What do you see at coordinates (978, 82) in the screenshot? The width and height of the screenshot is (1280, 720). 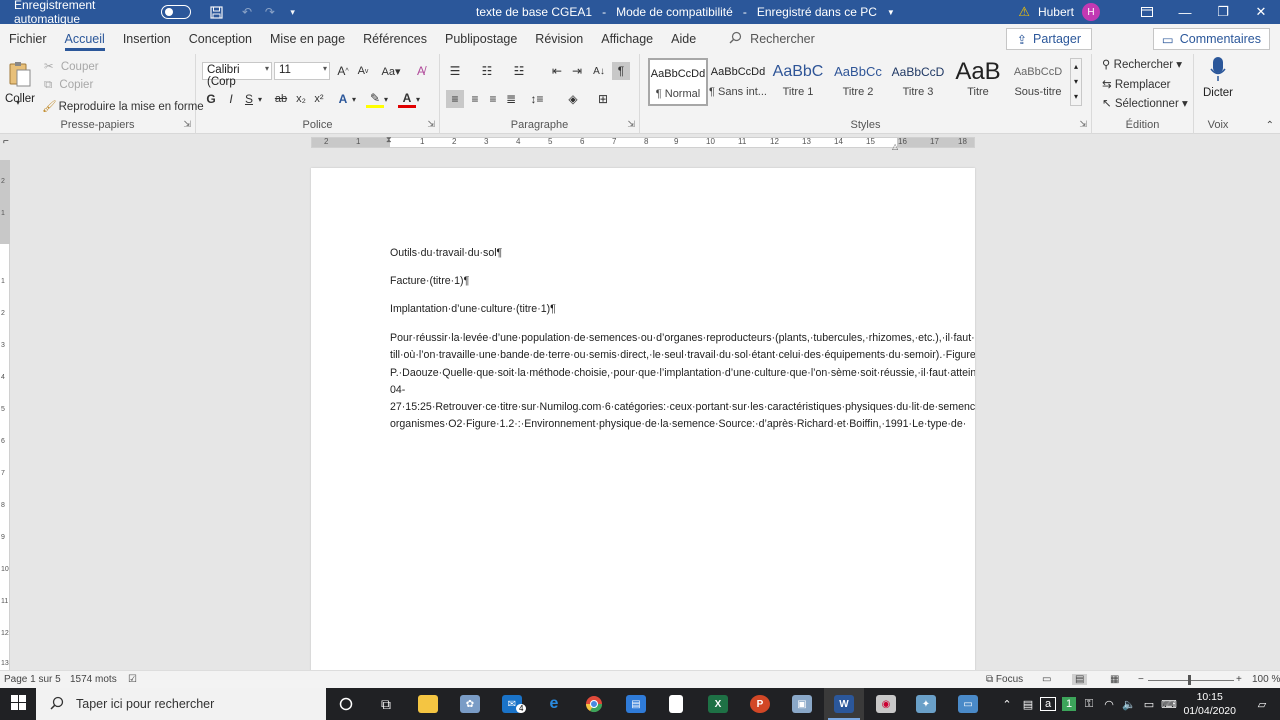 I see `style-titre: AaB Titre` at bounding box center [978, 82].